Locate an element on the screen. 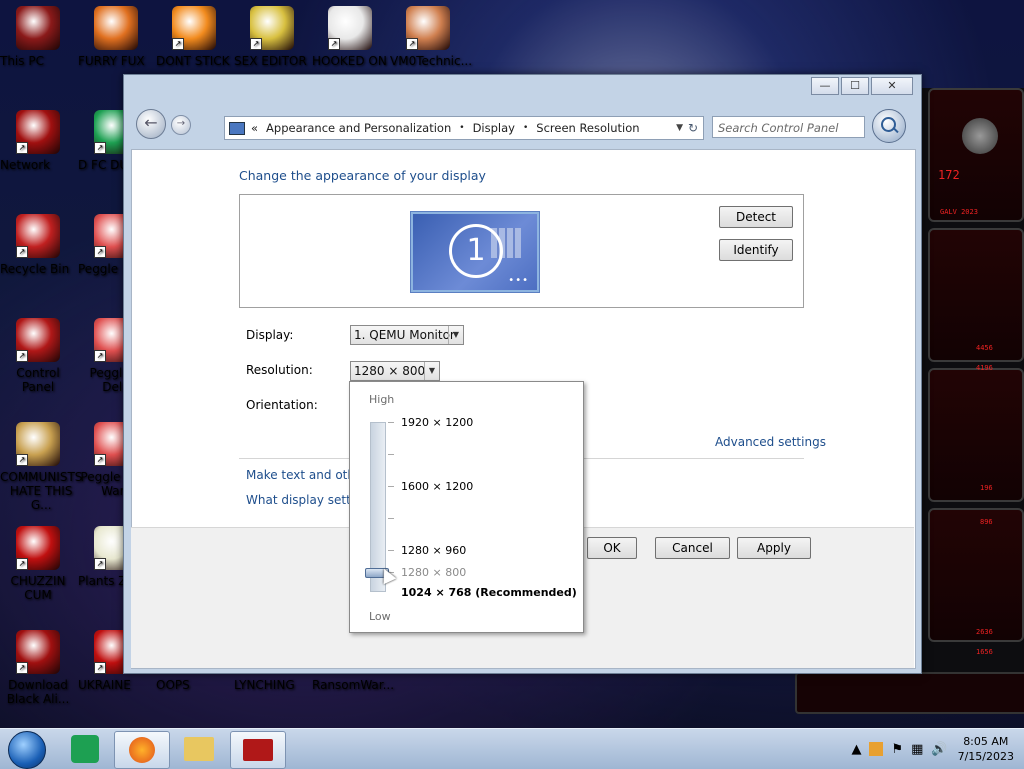 The image size is (1024, 769). desktop-icon: ↗ CHUZZIN CUM is located at coordinates (38, 564).